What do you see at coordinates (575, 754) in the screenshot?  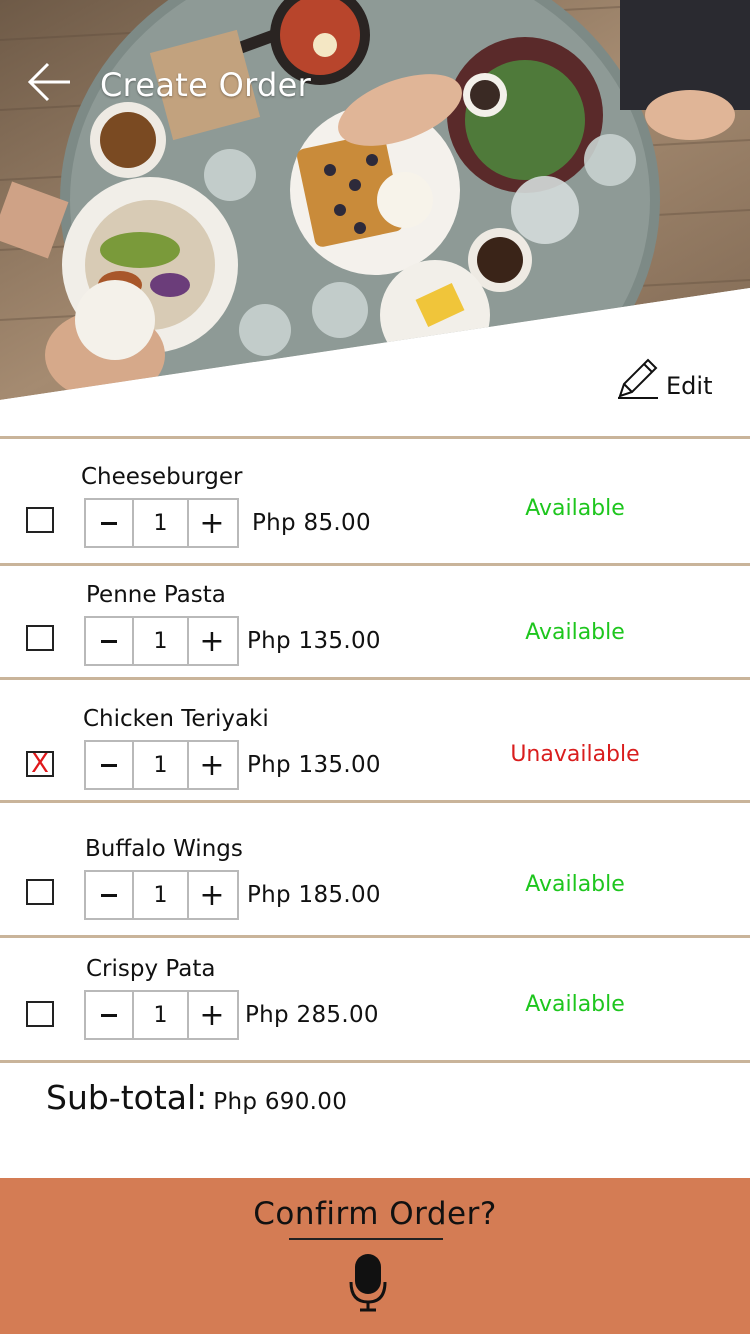 I see `availability-status: Unavailable` at bounding box center [575, 754].